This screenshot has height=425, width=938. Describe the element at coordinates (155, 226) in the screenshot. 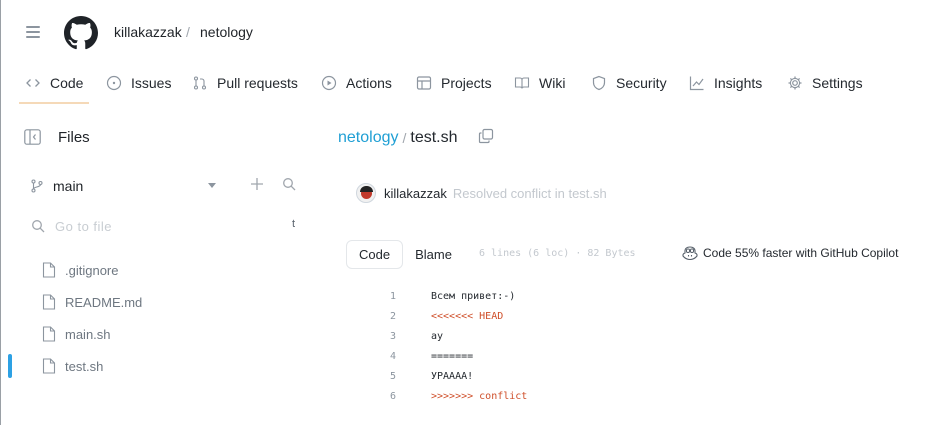

I see `go-to-file-input` at that location.